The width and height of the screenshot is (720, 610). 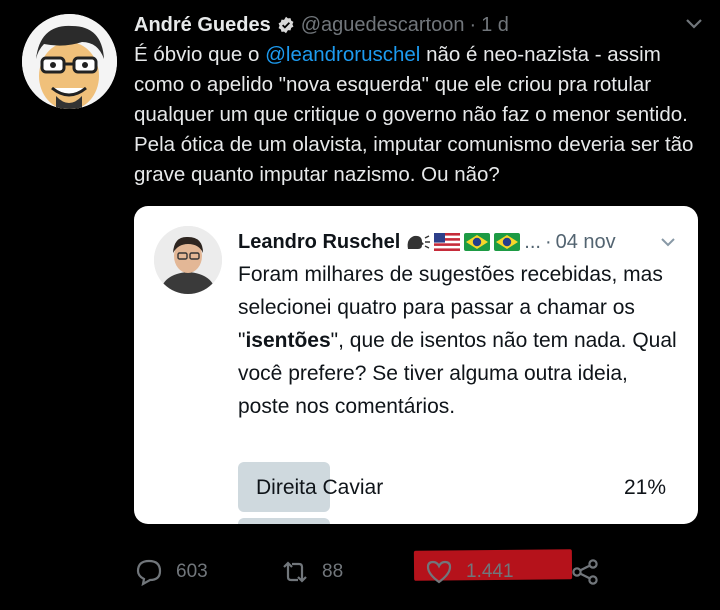 What do you see at coordinates (171, 572) in the screenshot?
I see `reply-button: 603` at bounding box center [171, 572].